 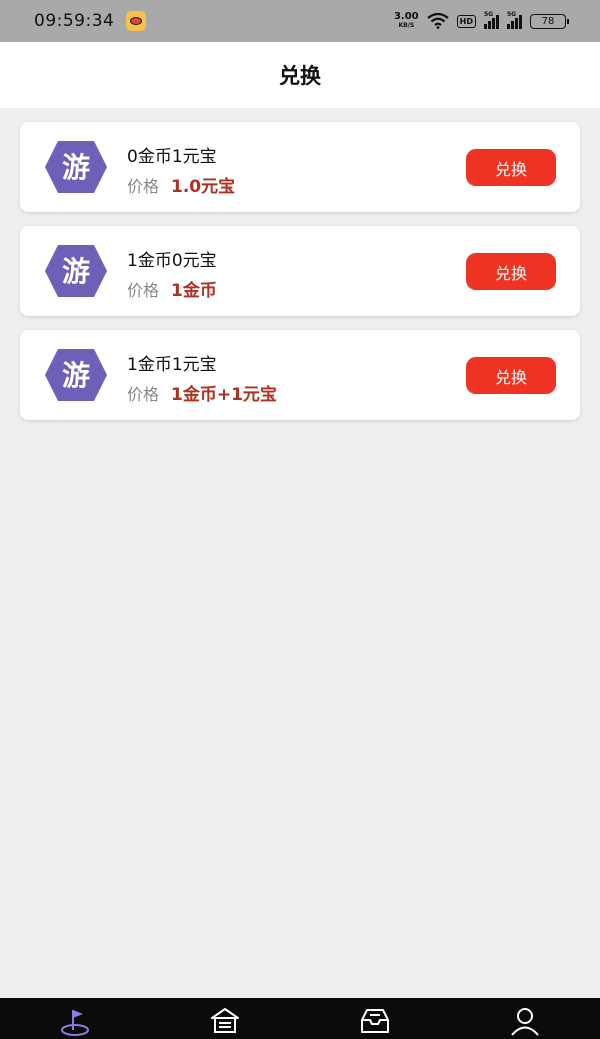 What do you see at coordinates (300, 271) in the screenshot?
I see `exchange-item: 游 1金币0元宝 价格 1金币 兑换` at bounding box center [300, 271].